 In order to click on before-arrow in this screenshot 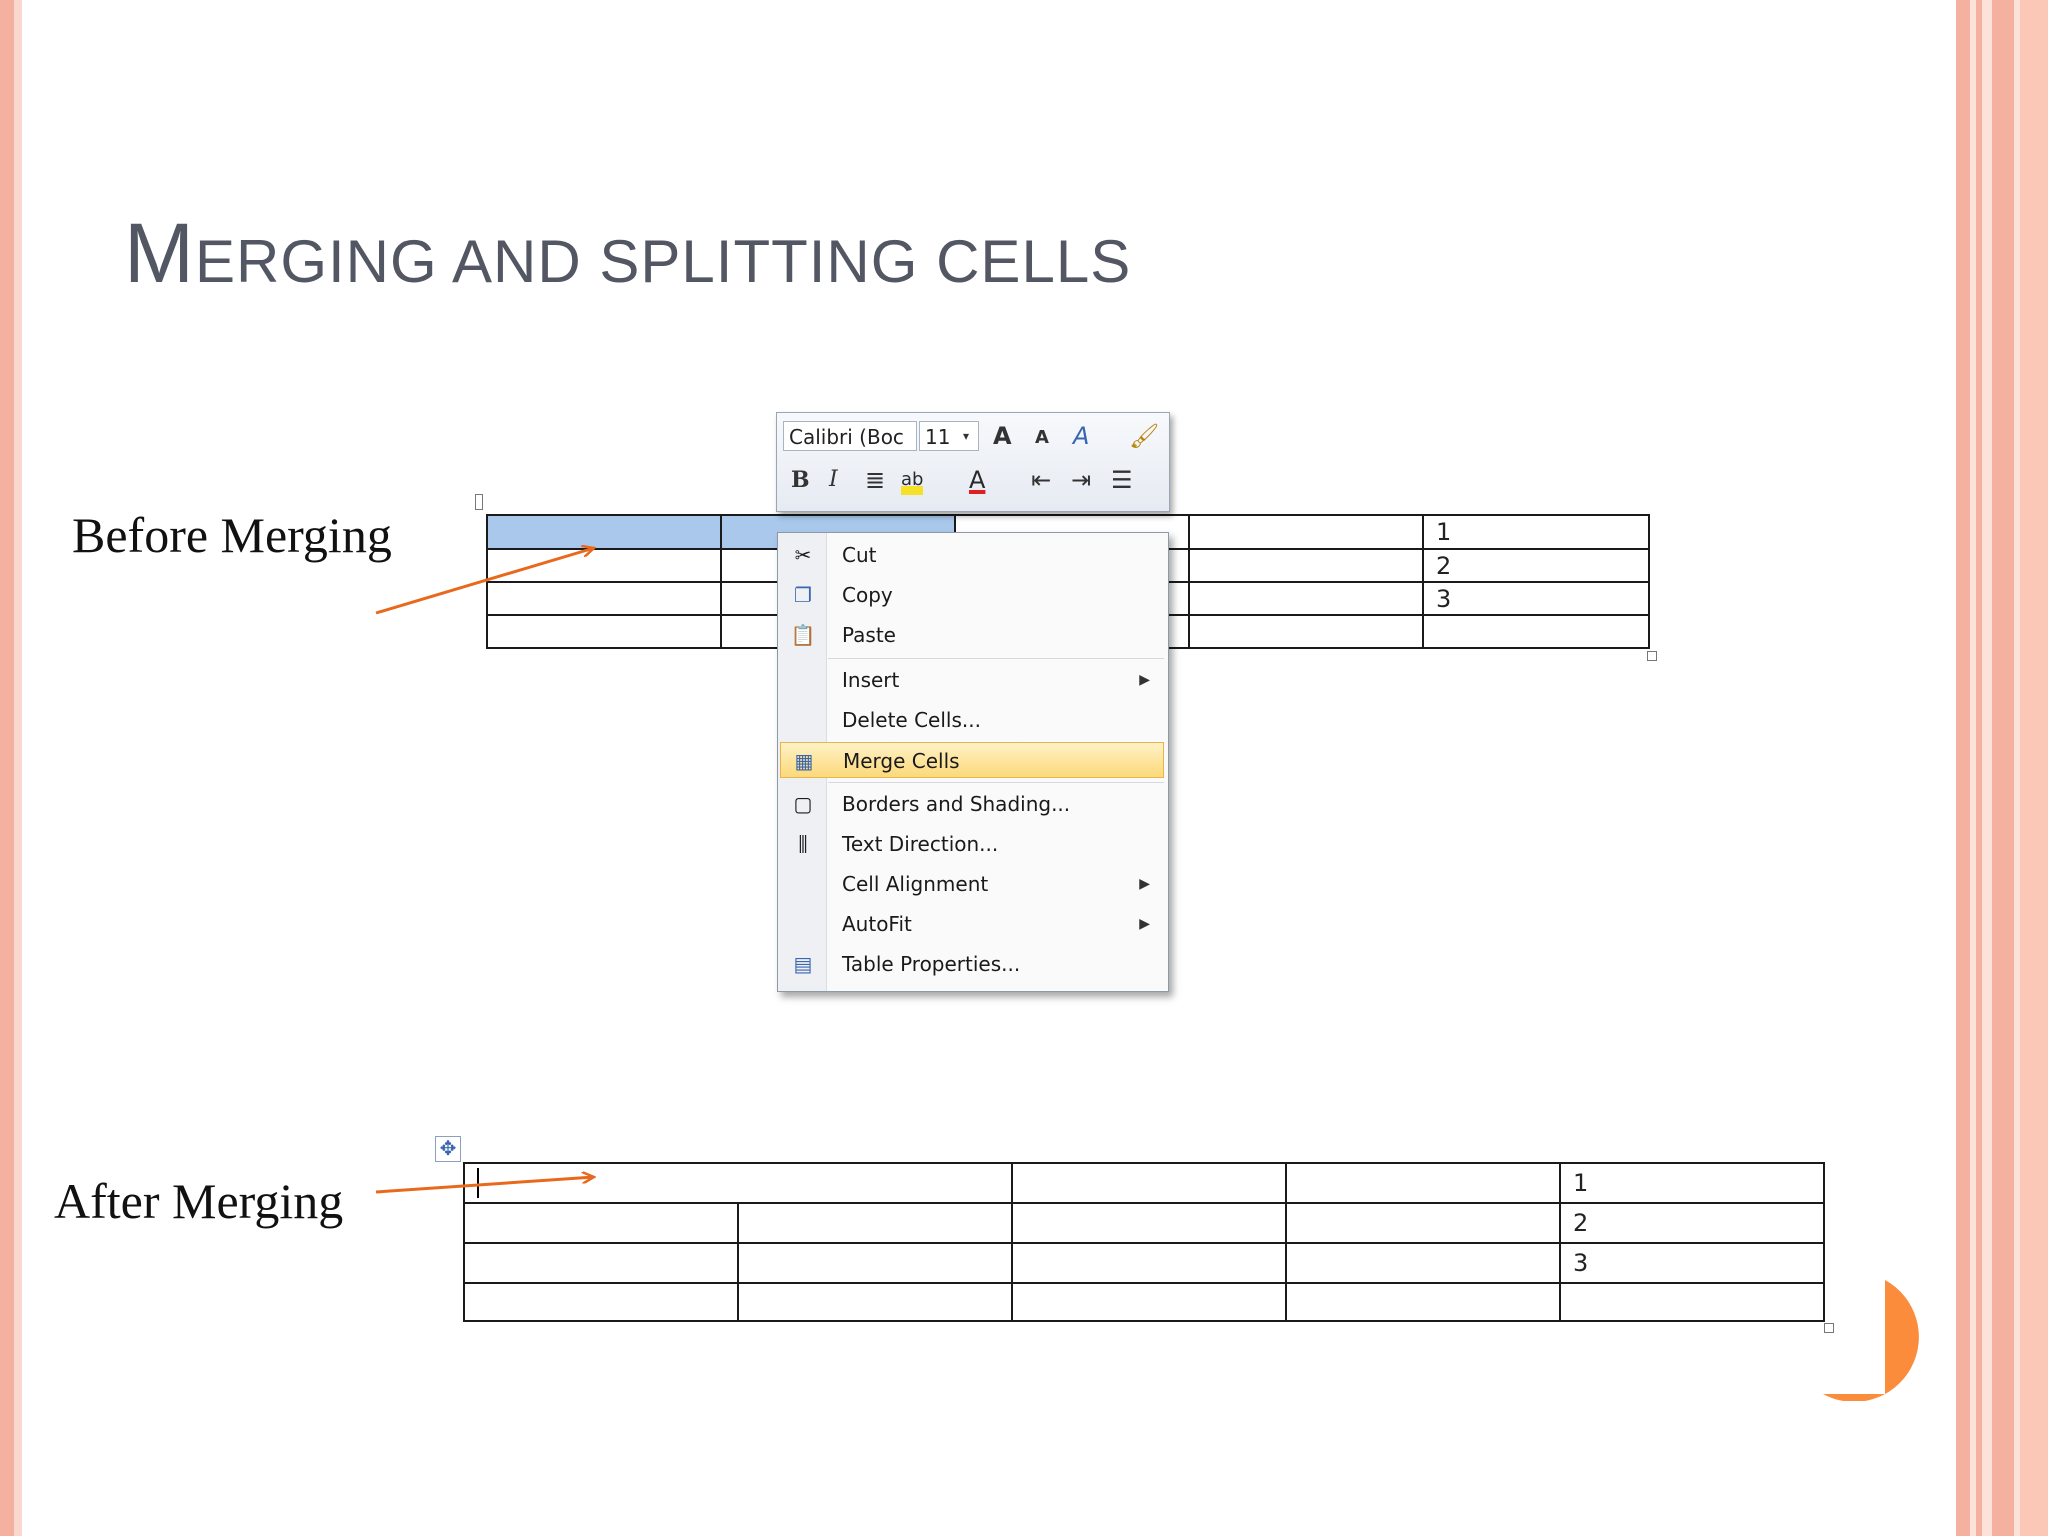, I will do `click(484, 581)`.